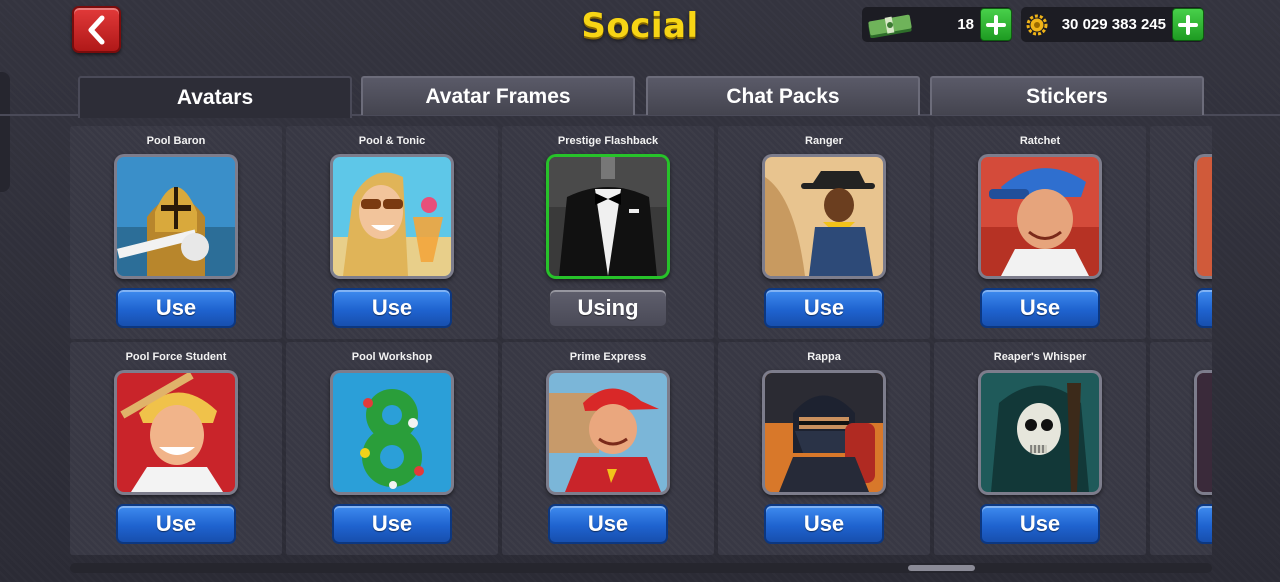 The width and height of the screenshot is (1280, 582). Describe the element at coordinates (392, 141) in the screenshot. I see `avatar-name: Pool & Tonic` at that location.